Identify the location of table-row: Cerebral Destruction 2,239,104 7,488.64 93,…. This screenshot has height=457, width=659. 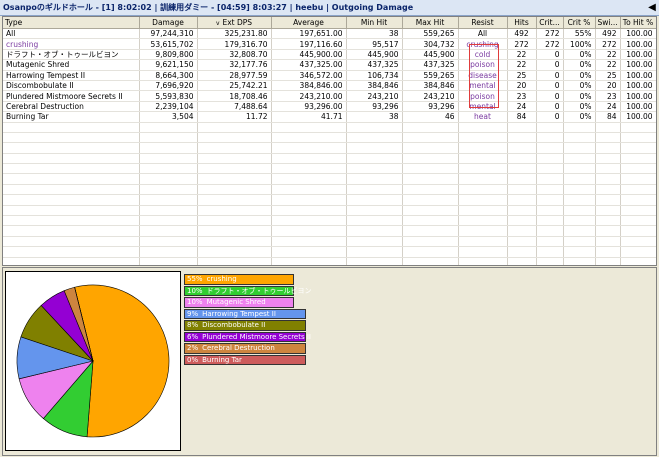
(329, 107).